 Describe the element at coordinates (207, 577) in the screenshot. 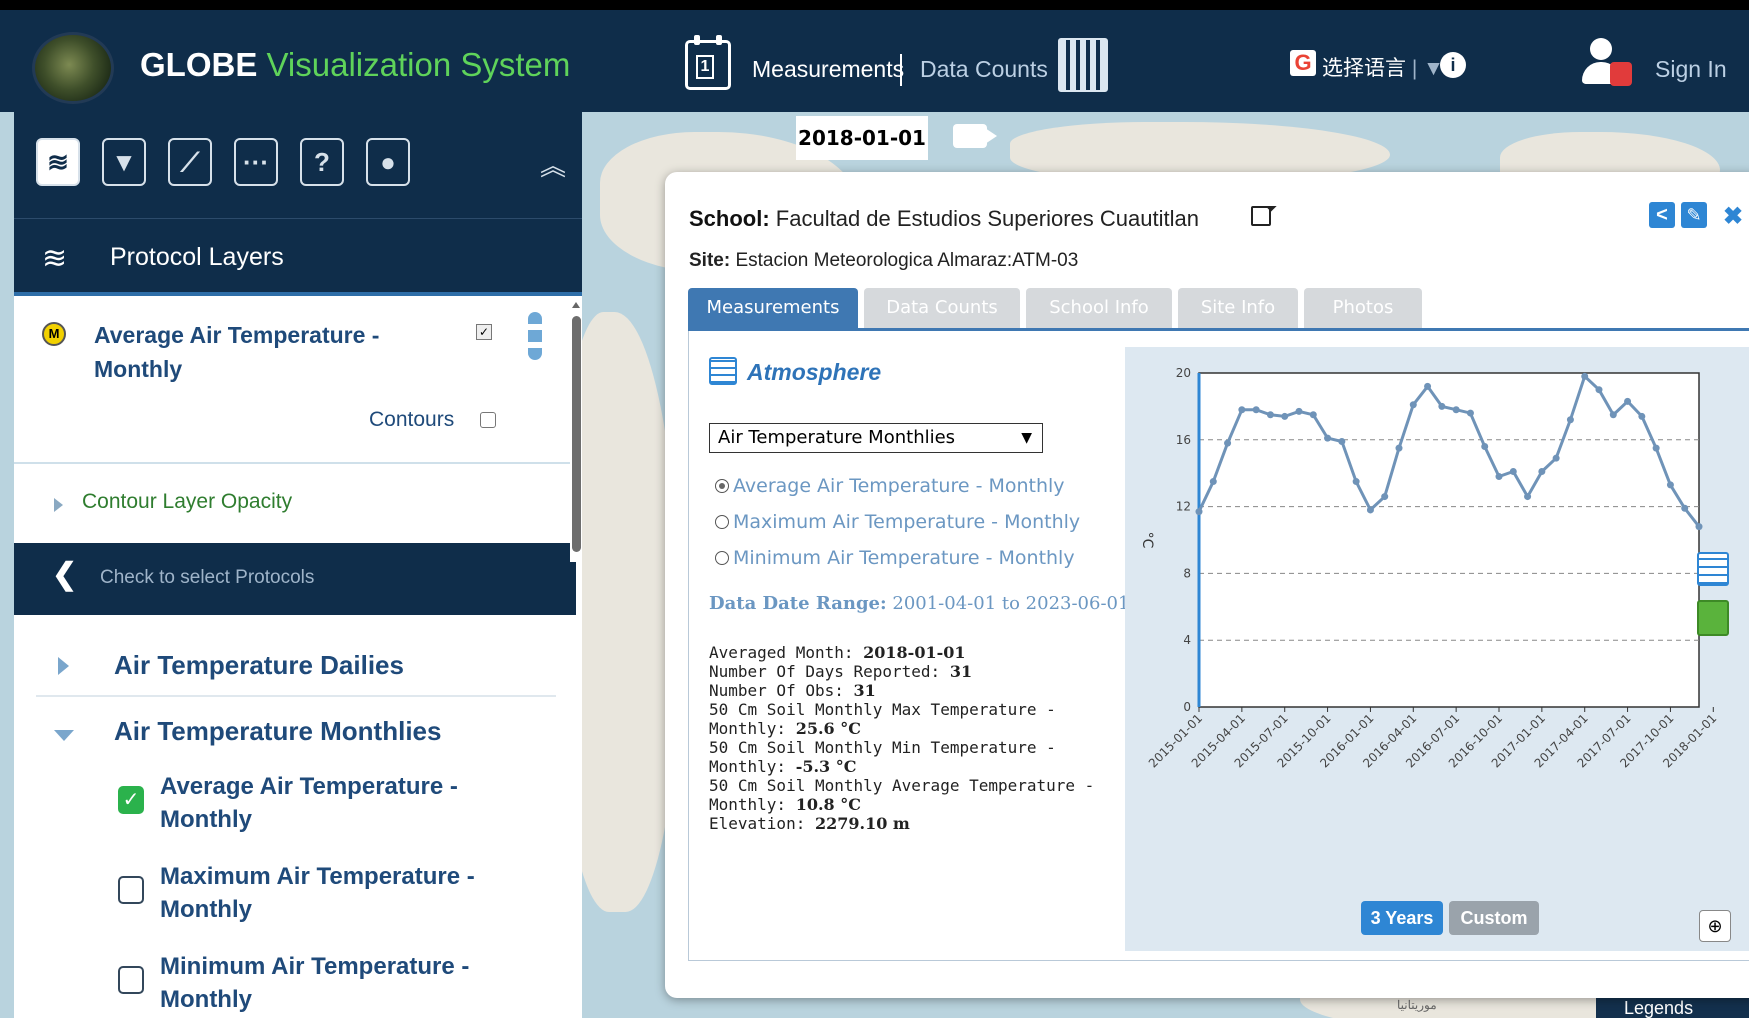

I see `protocol-selector-label: Check to select Protocols` at that location.